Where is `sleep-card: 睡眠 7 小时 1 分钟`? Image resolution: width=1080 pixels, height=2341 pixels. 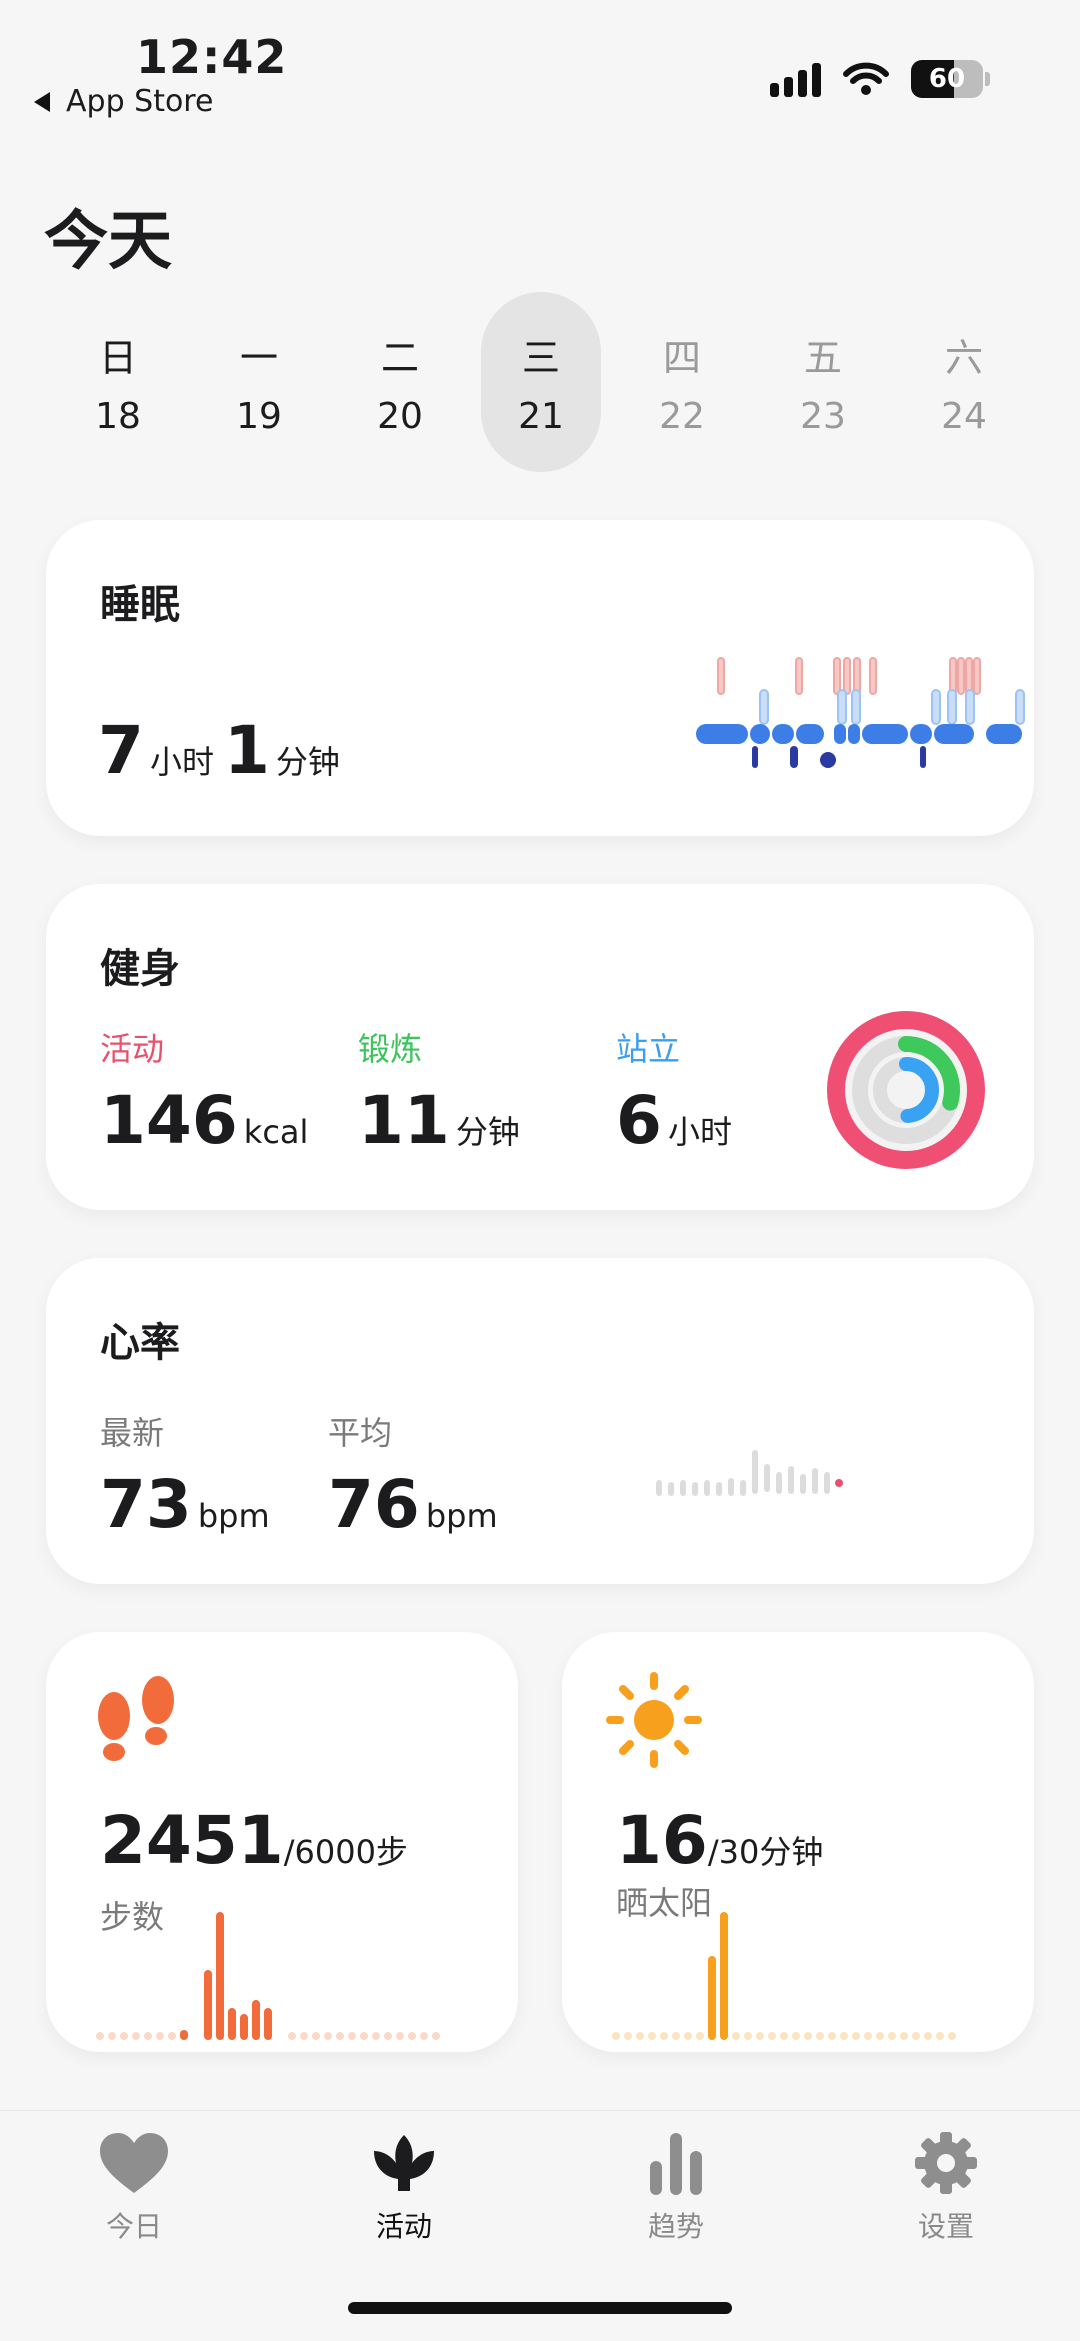 sleep-card: 睡眠 7 小时 1 分钟 is located at coordinates (540, 678).